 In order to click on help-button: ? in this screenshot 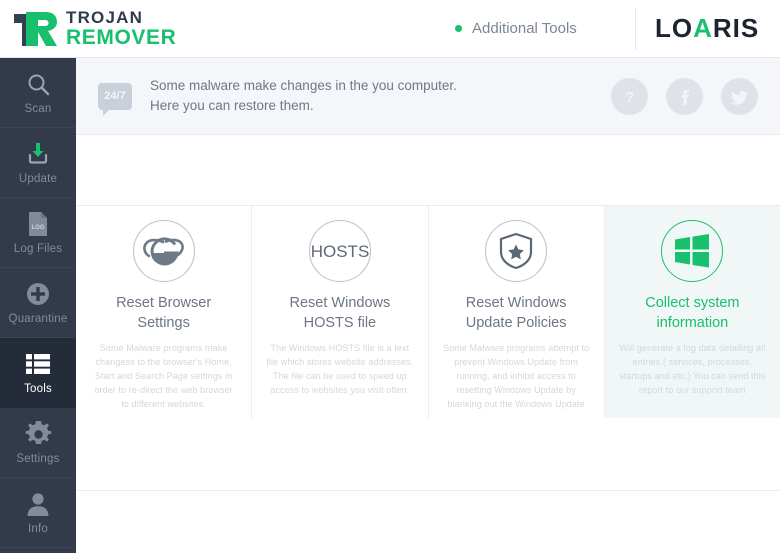, I will do `click(629, 96)`.